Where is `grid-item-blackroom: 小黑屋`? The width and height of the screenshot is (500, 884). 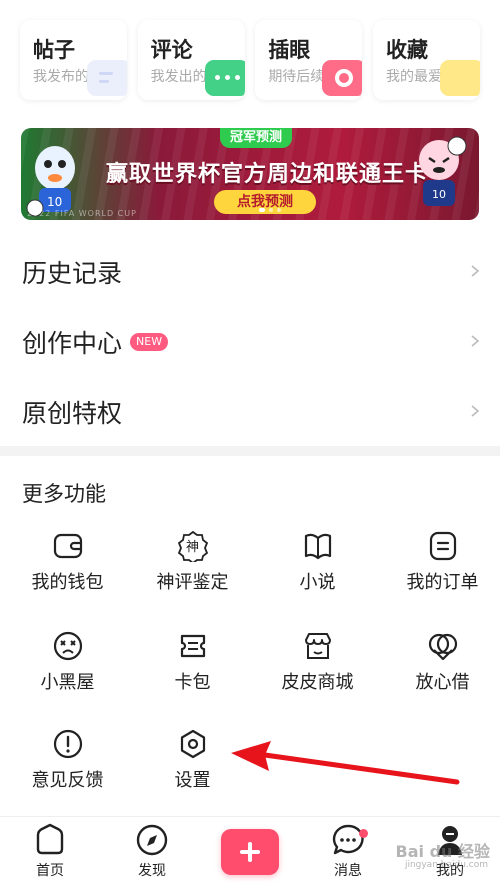
grid-item-blackroom: 小黑屋 is located at coordinates (67, 670).